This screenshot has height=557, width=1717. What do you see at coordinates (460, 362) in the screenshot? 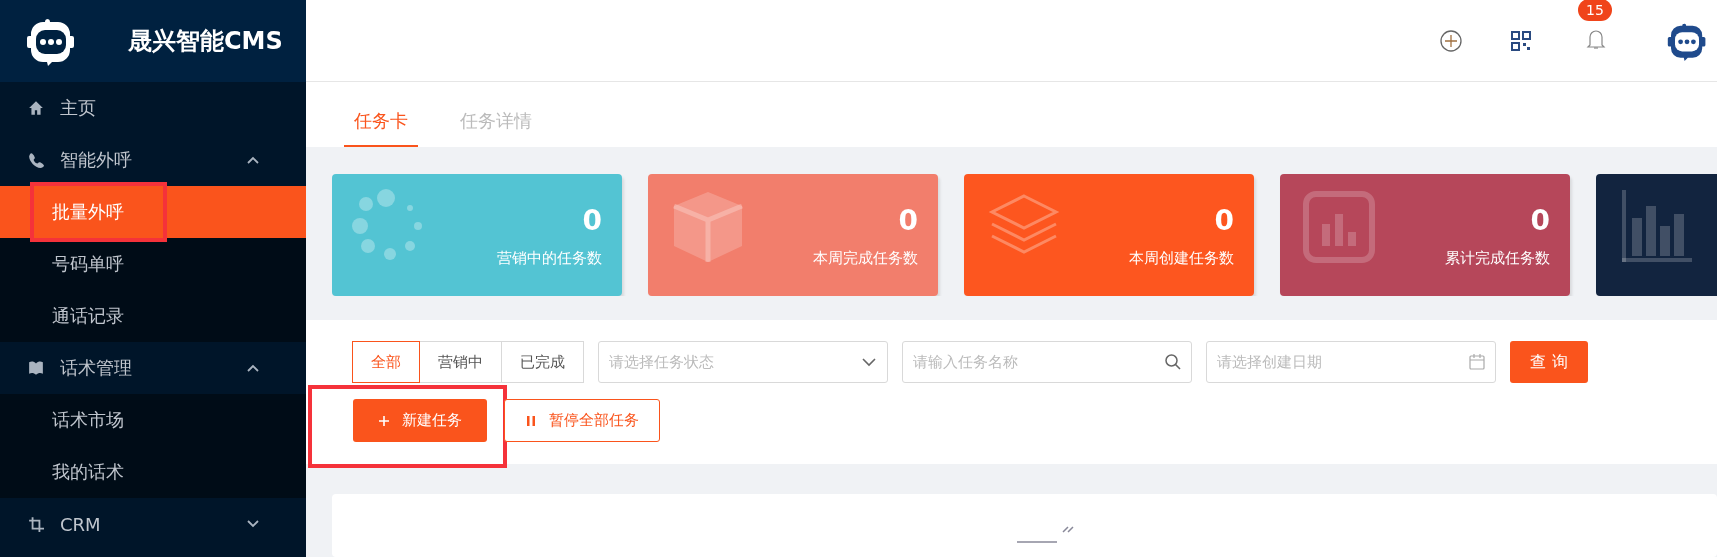
I see `filter-tab: 营销中` at bounding box center [460, 362].